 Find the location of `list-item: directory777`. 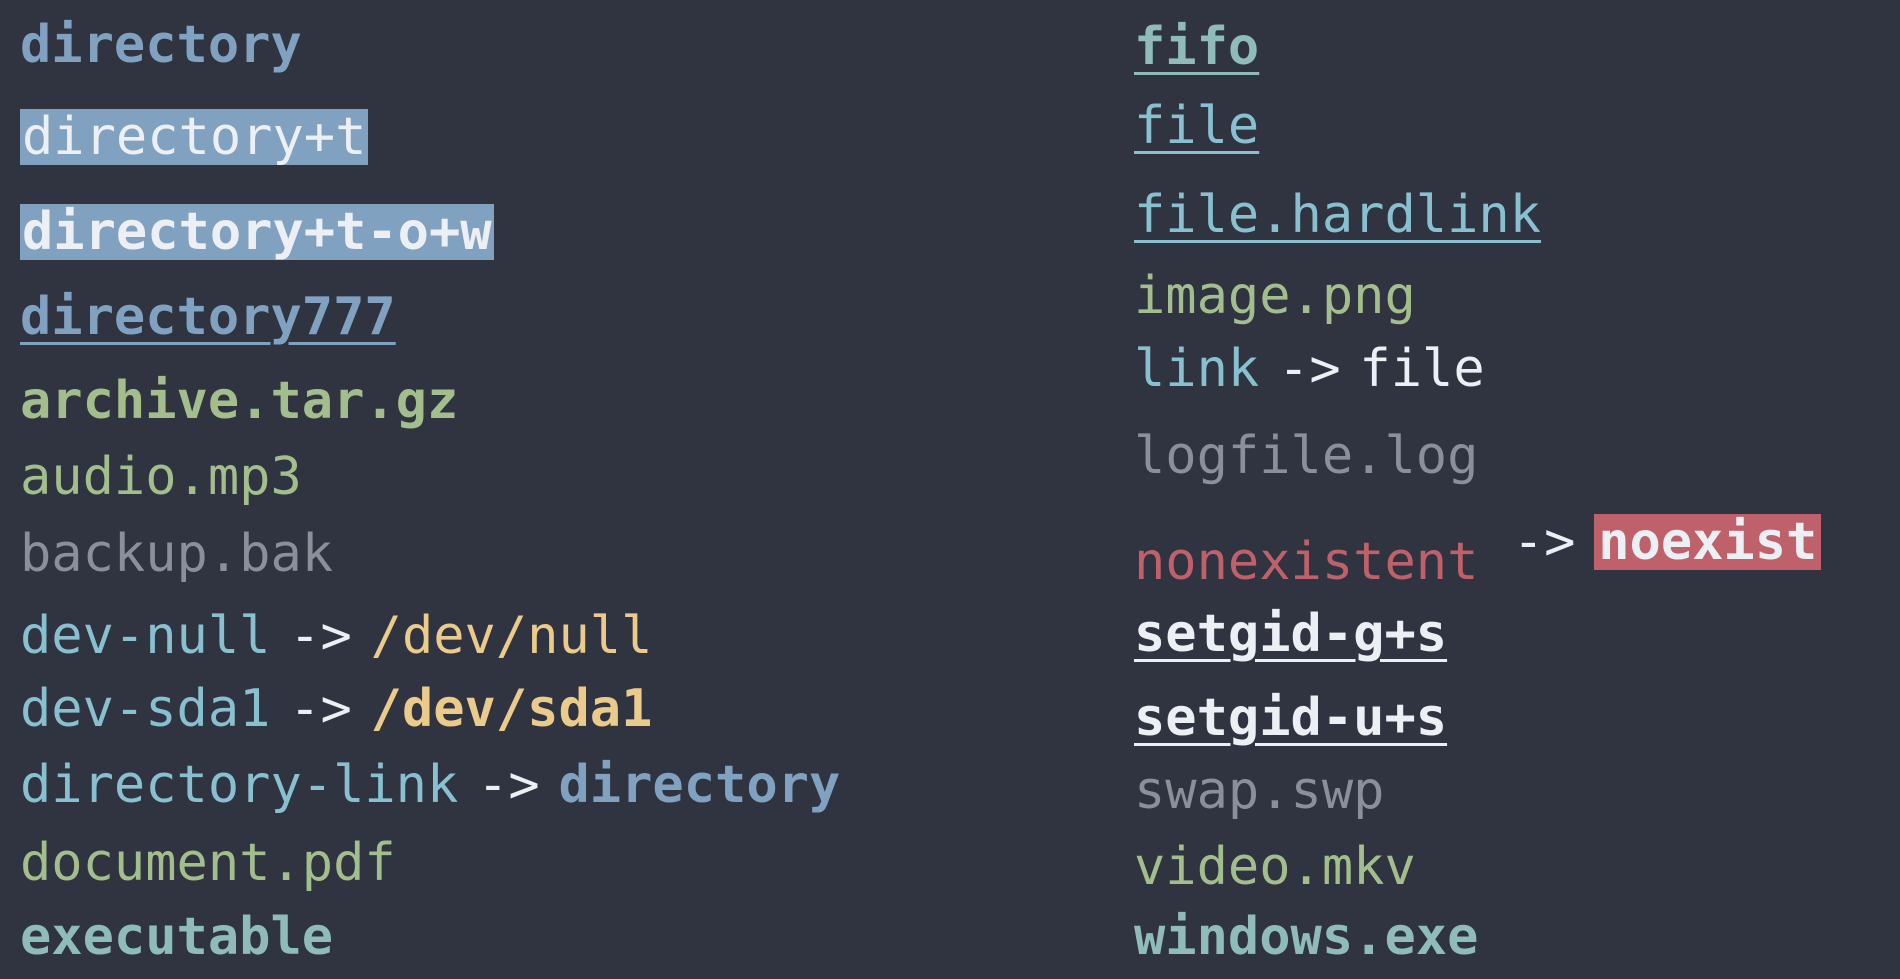

list-item: directory777 is located at coordinates (208, 317).